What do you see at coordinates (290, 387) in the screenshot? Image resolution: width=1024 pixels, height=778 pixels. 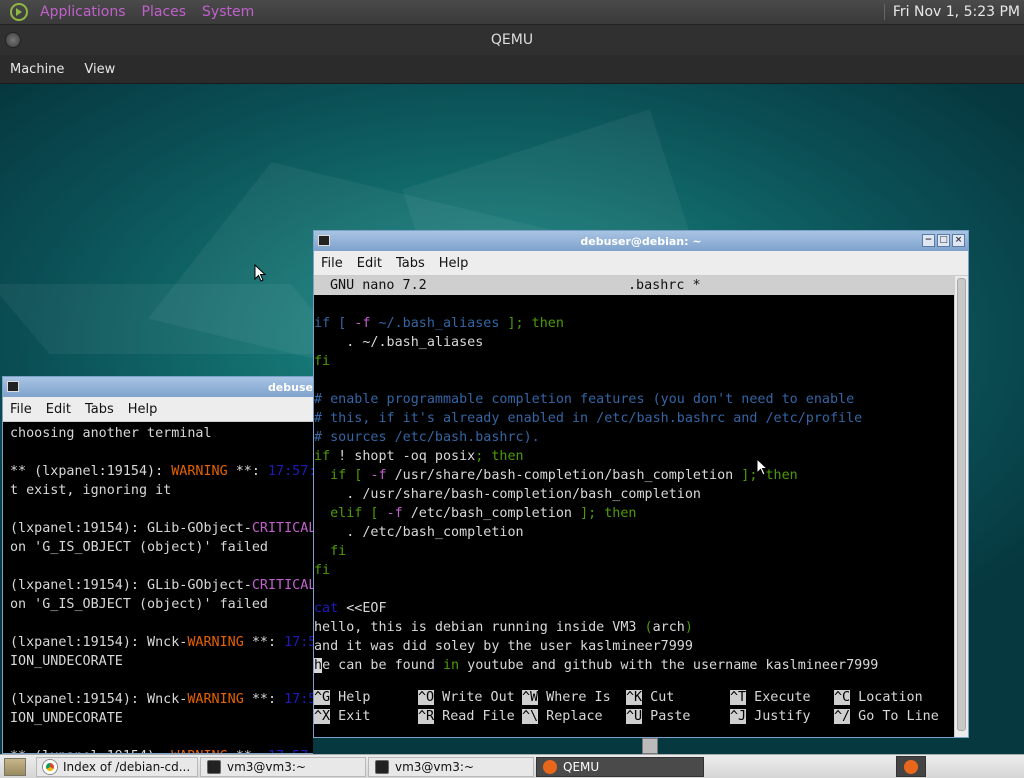 I see `background-terminal-title: debuse` at bounding box center [290, 387].